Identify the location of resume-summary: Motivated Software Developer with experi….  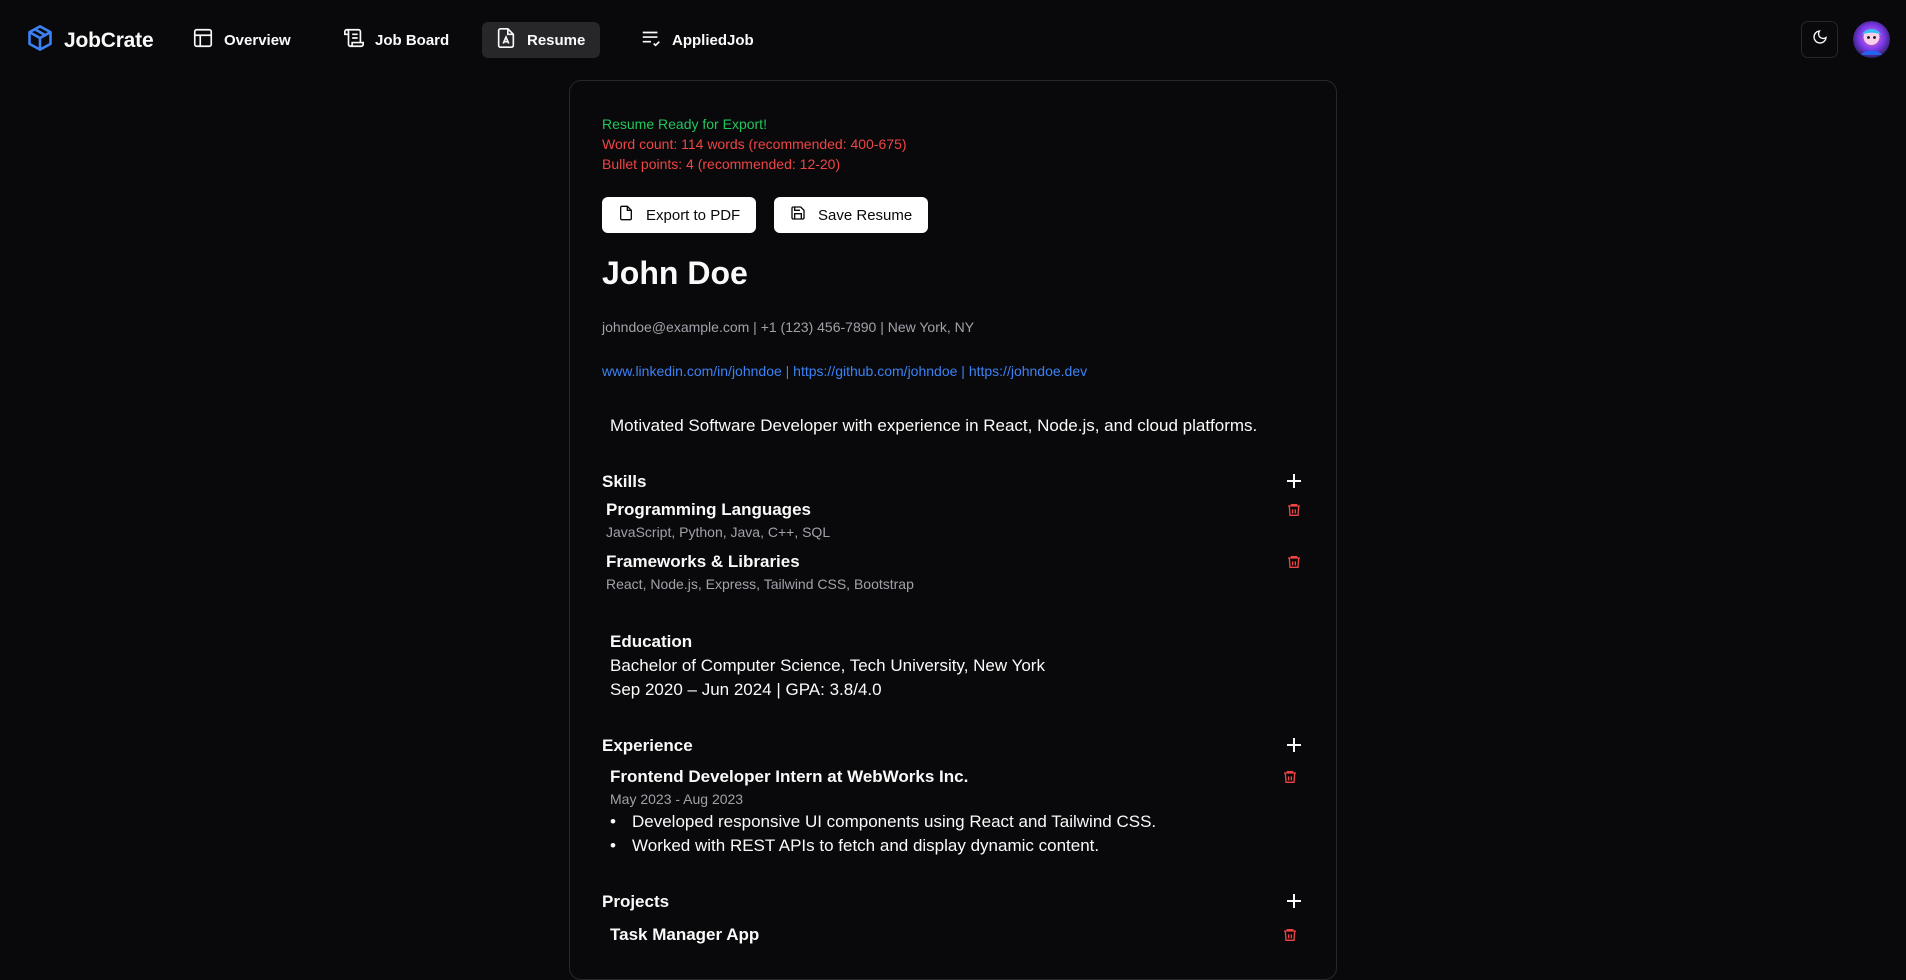
(933, 426).